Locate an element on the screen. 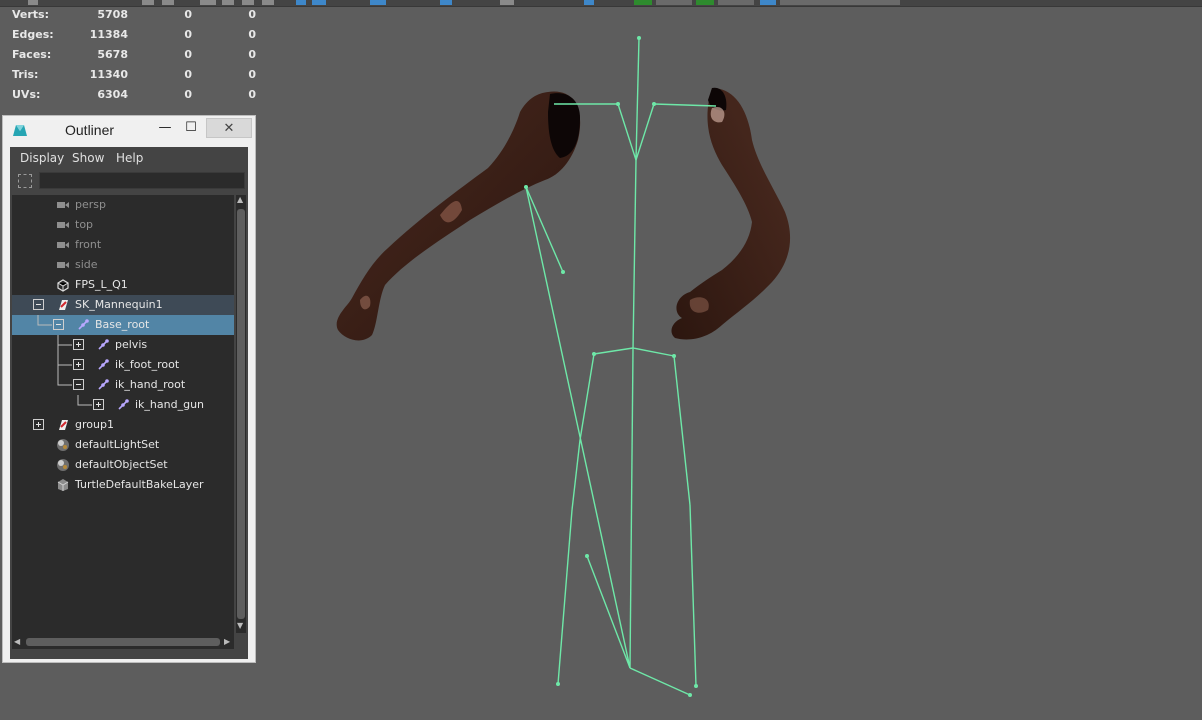  tree-item-ik-hand-gun: ik_hand_gun is located at coordinates (123, 405).